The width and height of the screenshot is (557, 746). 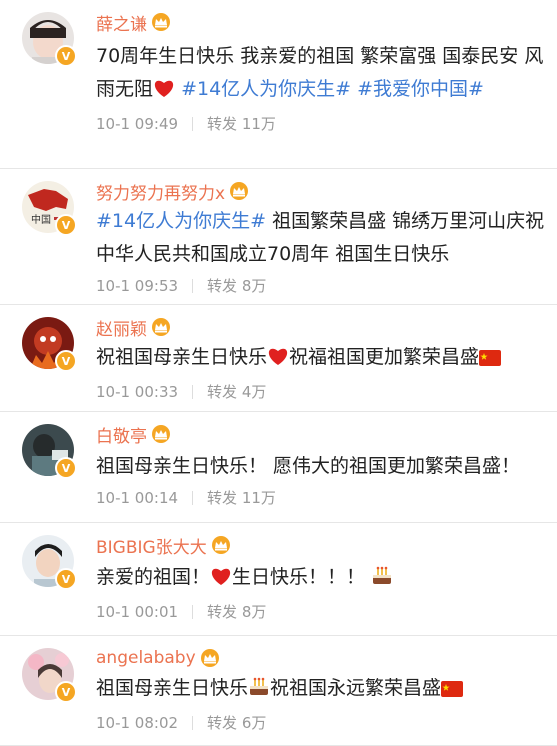 What do you see at coordinates (146, 658) in the screenshot?
I see `username: angelababy` at bounding box center [146, 658].